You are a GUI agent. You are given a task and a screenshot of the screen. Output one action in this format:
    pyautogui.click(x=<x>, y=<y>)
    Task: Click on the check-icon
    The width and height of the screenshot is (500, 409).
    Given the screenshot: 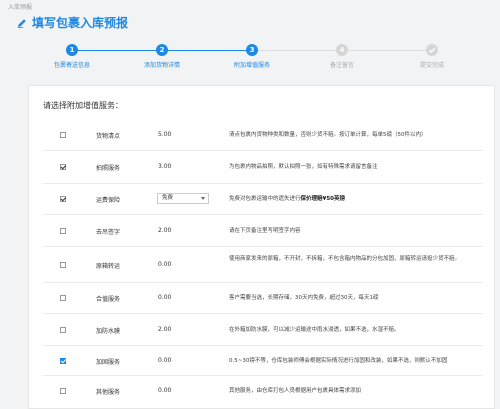 What is the action you would take?
    pyautogui.click(x=432, y=50)
    